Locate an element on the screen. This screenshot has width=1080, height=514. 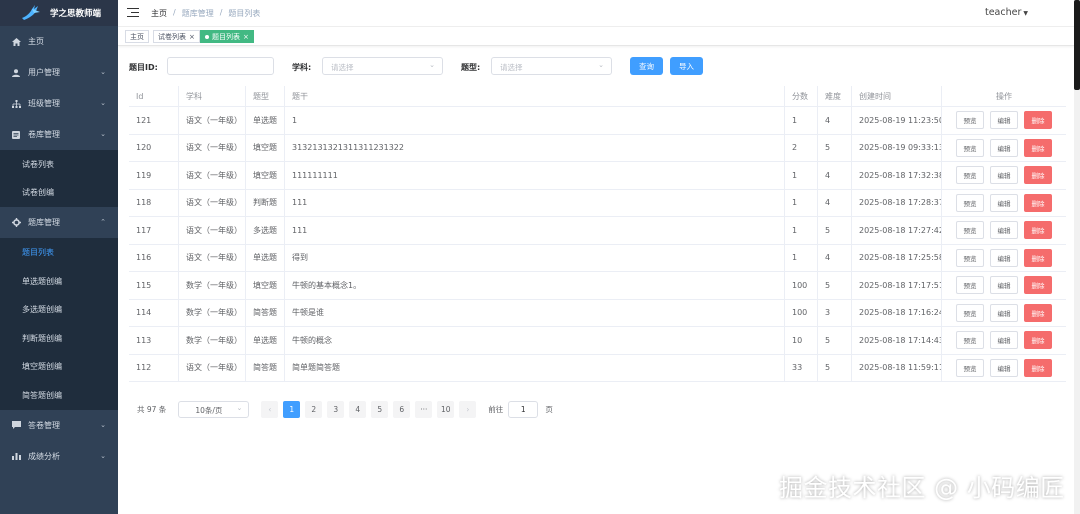
logo: 学之思教师端 is located at coordinates (59, 13).